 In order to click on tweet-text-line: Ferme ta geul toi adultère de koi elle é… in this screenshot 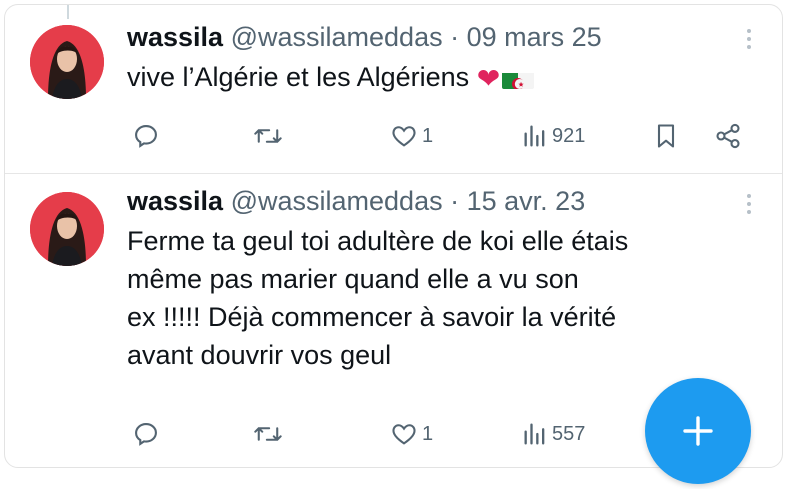, I will do `click(378, 241)`.